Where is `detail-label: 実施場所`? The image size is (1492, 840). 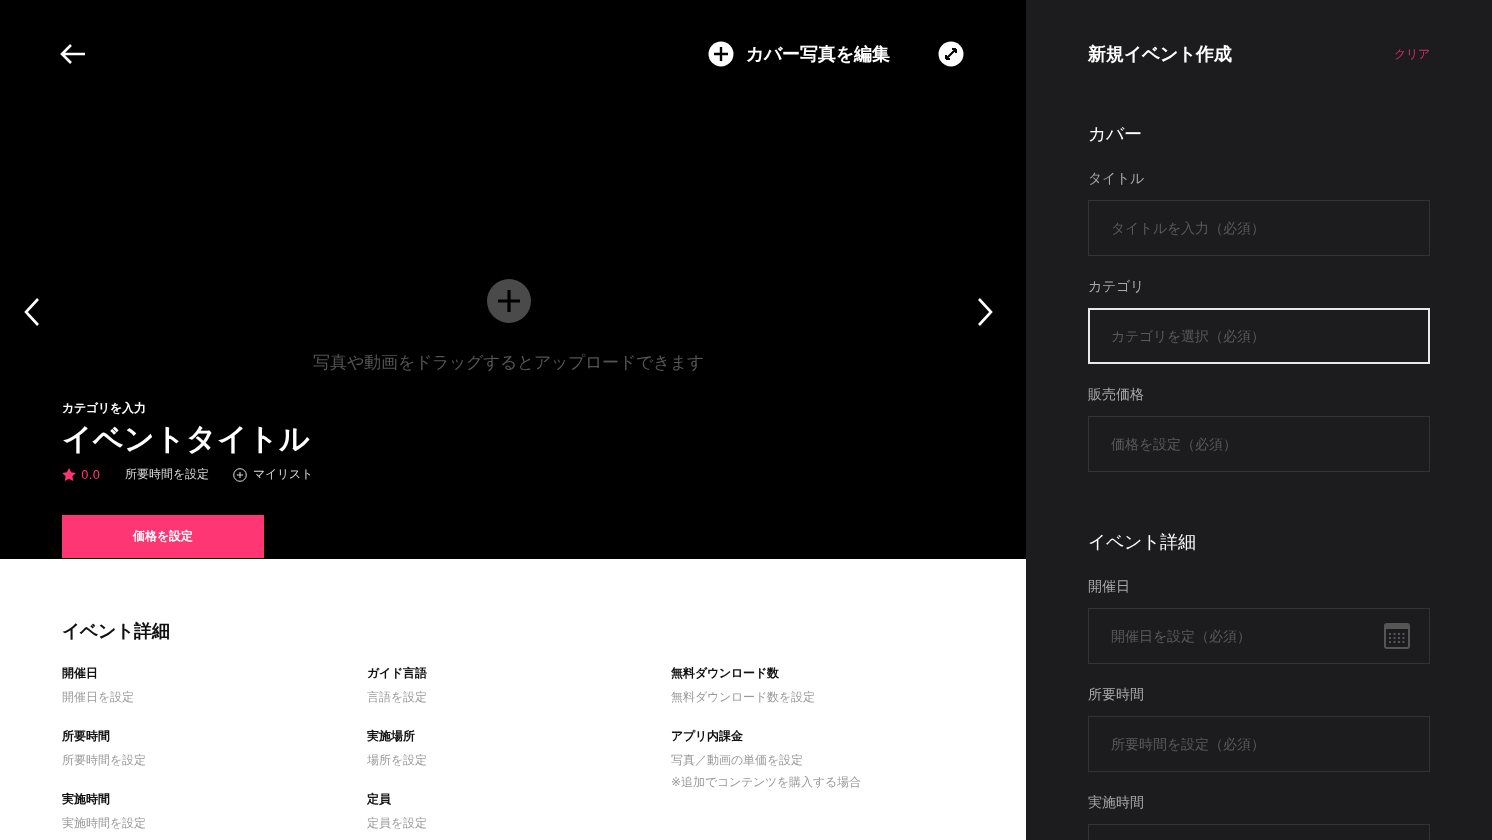 detail-label: 実施場所 is located at coordinates (391, 736).